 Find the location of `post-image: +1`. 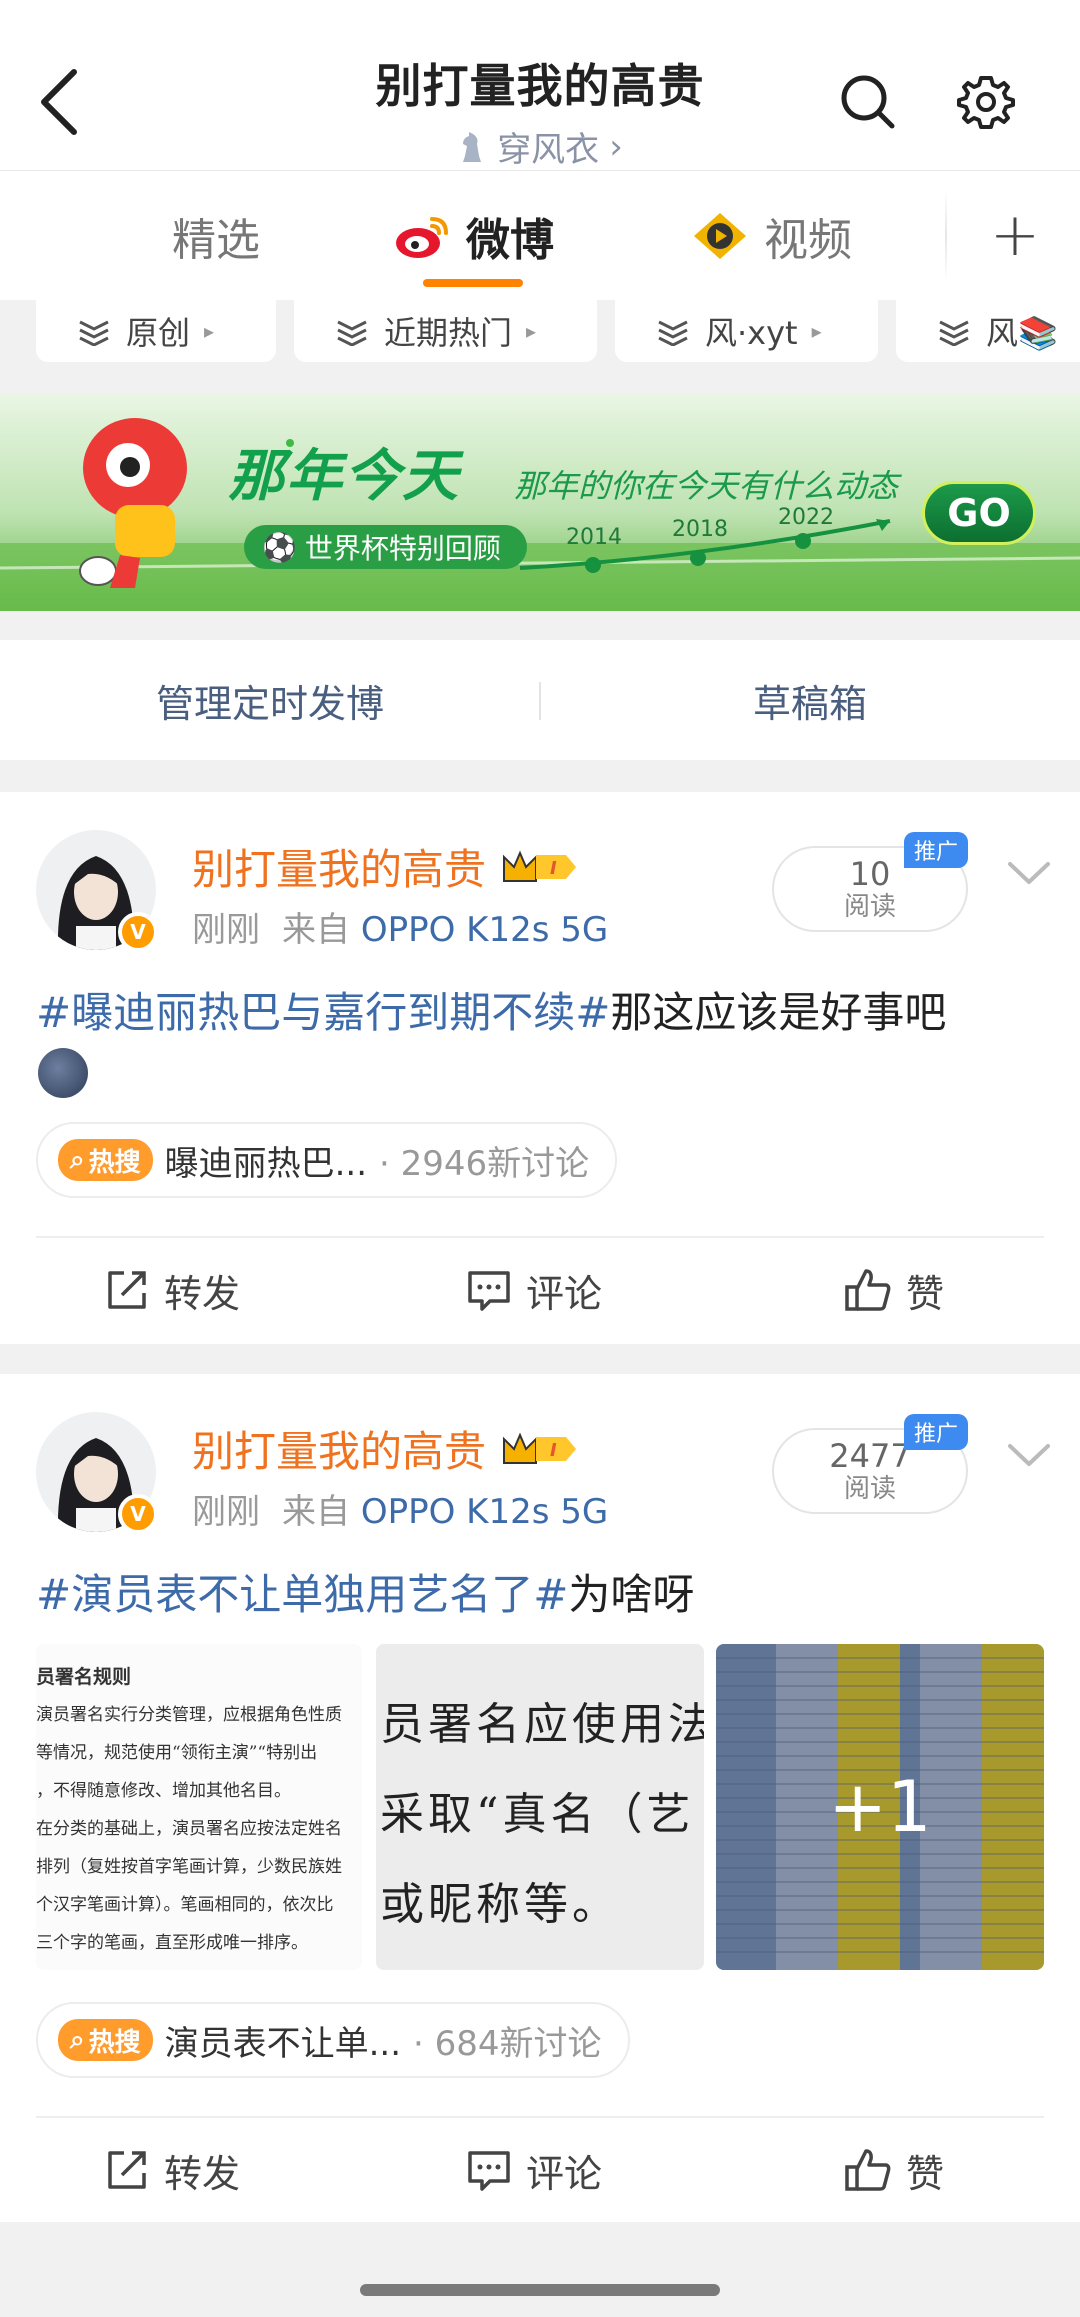

post-image: +1 is located at coordinates (880, 1807).